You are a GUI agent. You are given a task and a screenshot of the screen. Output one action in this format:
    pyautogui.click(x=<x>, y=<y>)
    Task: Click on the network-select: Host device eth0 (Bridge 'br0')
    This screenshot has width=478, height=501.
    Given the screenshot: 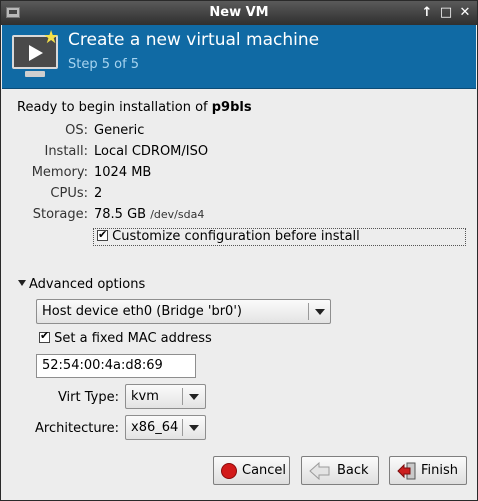 What is the action you would take?
    pyautogui.click(x=183, y=311)
    